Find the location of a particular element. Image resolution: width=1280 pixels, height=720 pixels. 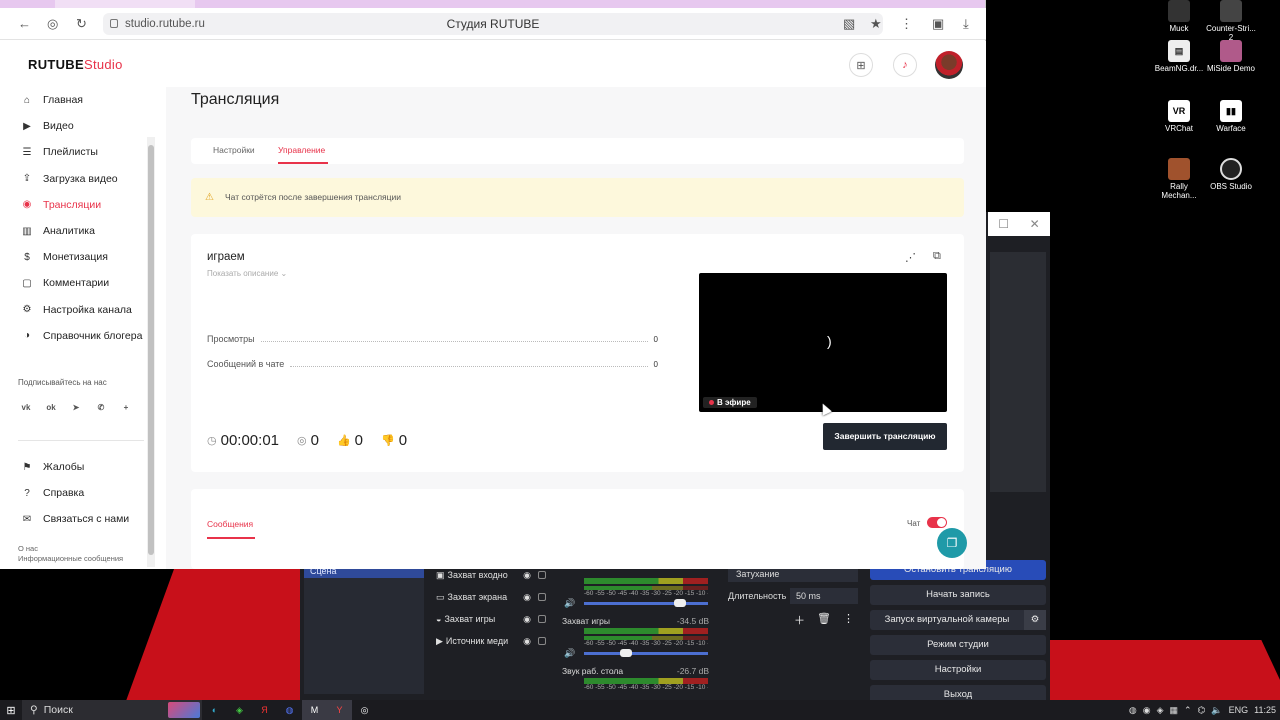

sidebar-item-home: ⌂ Главная is located at coordinates (81, 100).